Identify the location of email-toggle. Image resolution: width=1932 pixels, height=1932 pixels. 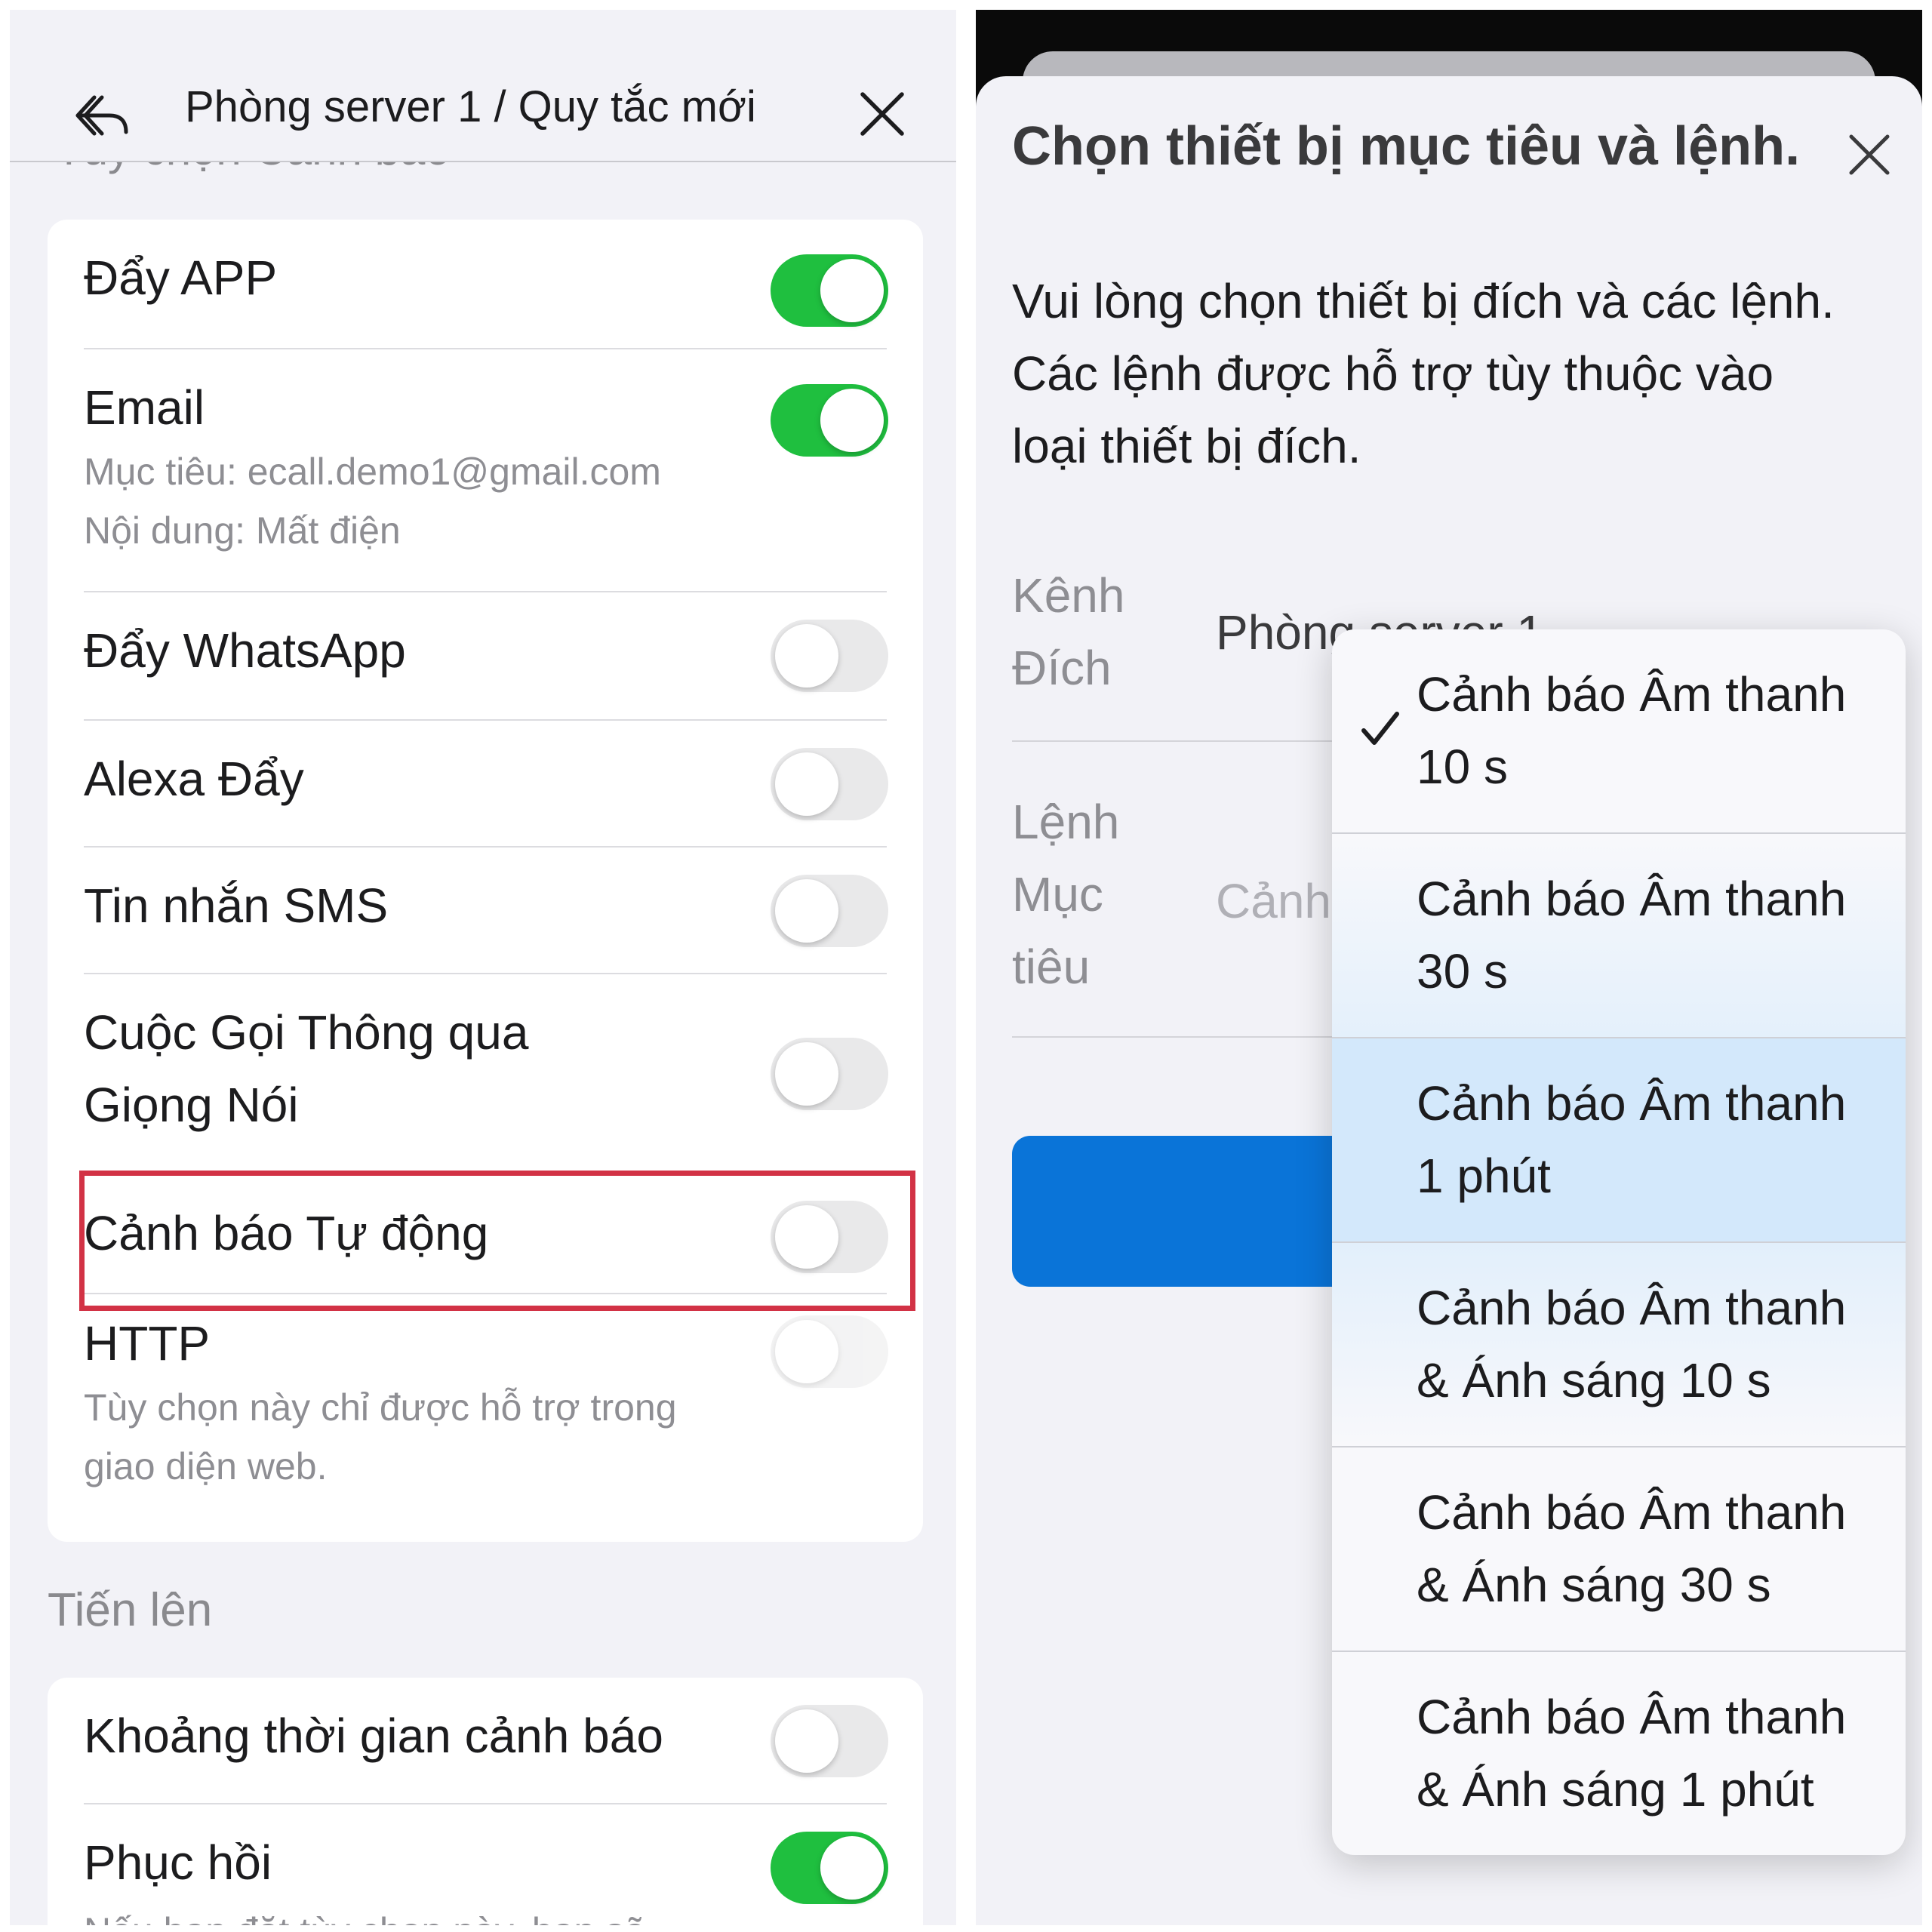
(829, 420).